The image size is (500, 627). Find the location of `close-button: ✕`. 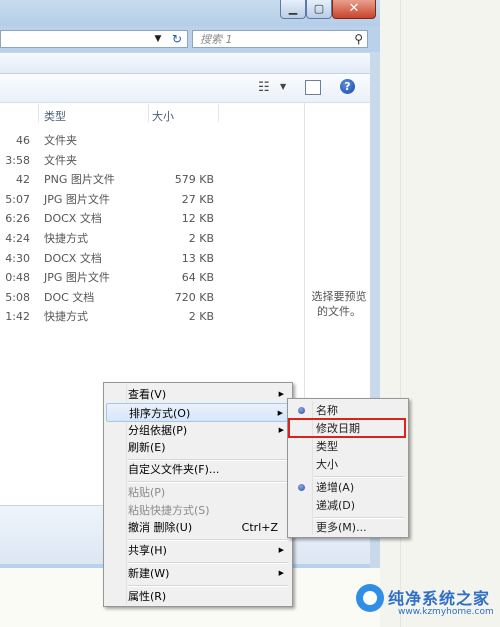

close-button: ✕ is located at coordinates (354, 9).